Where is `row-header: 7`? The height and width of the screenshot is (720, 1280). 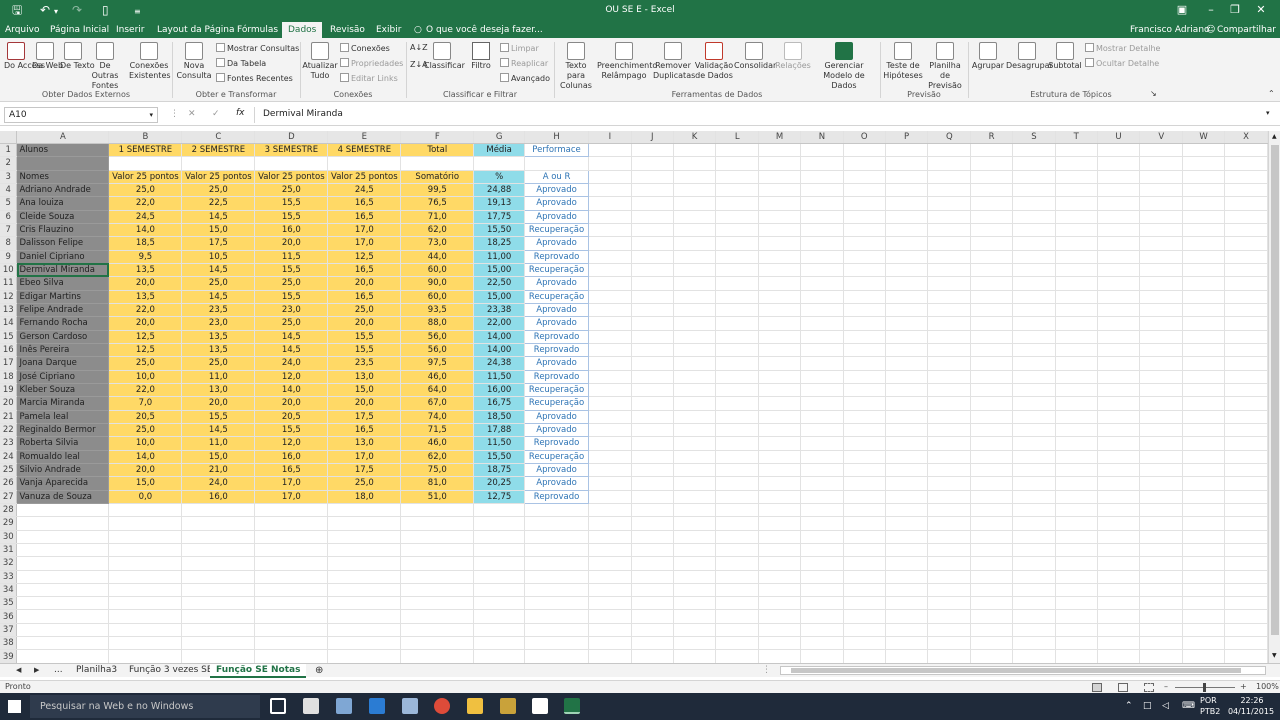
row-header: 7 is located at coordinates (9, 230).